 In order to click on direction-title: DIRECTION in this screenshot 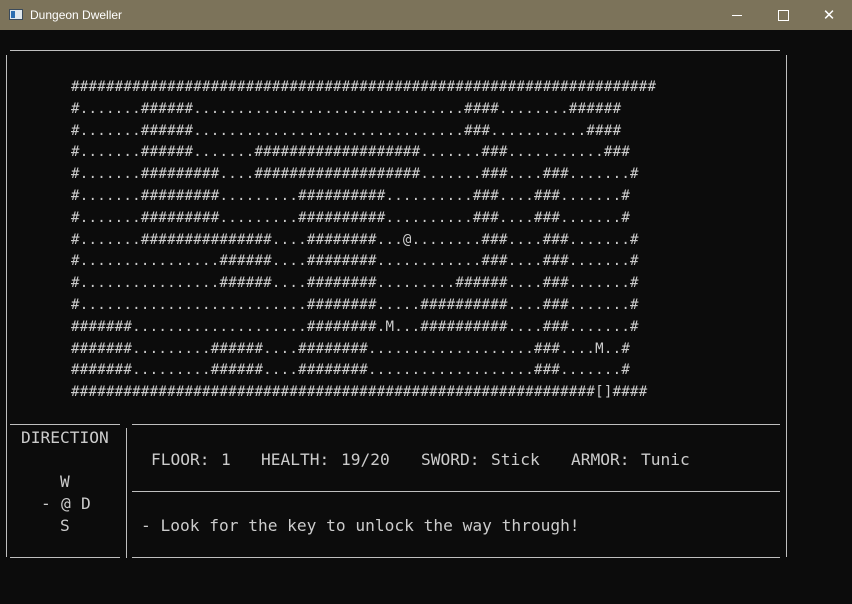, I will do `click(65, 437)`.